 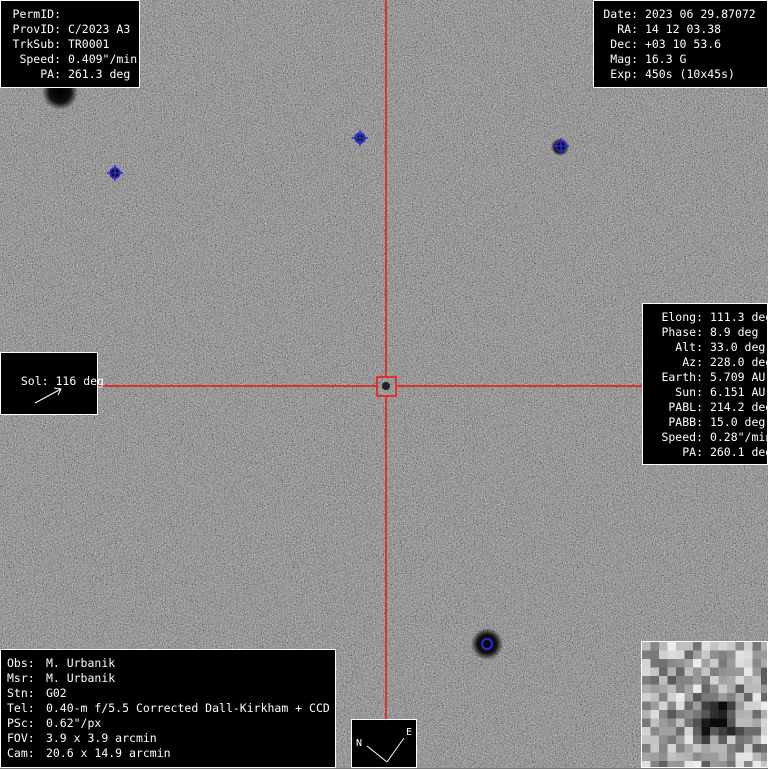 I want to click on observation-value: 2023 06 29.87072, so click(x=700, y=14).